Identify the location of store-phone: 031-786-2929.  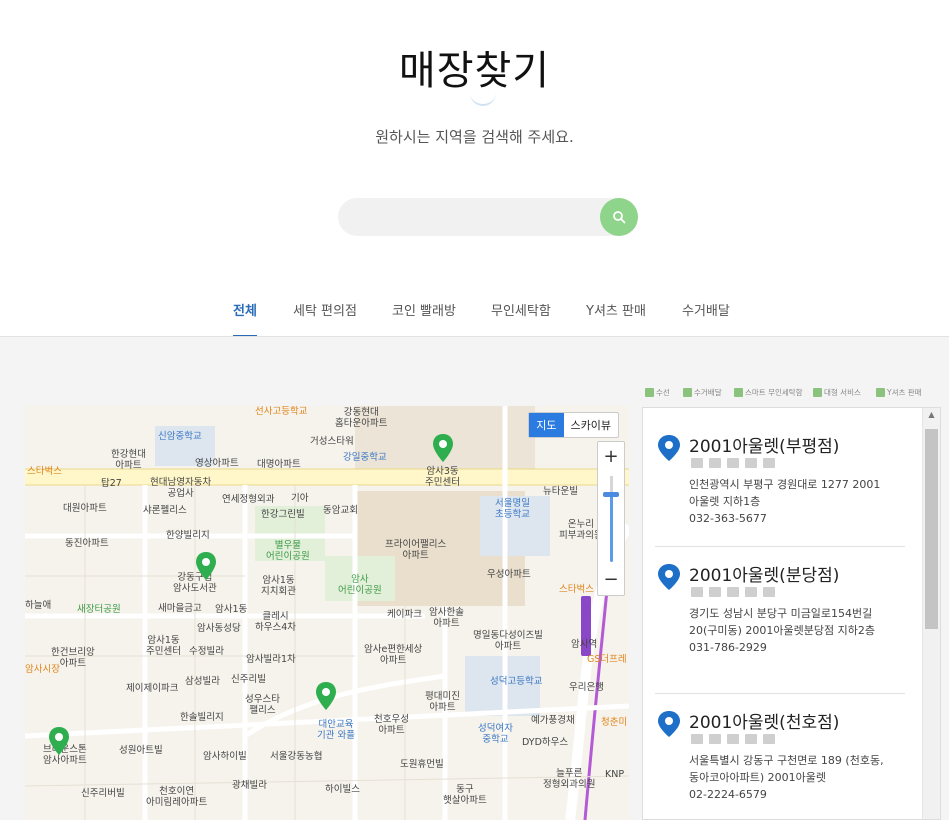
(728, 647).